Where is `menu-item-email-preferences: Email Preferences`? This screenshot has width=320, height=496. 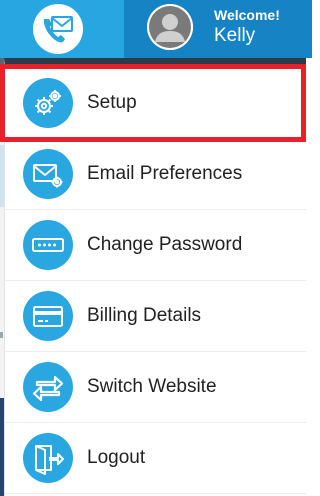
menu-item-email-preferences: Email Preferences is located at coordinates (155, 174).